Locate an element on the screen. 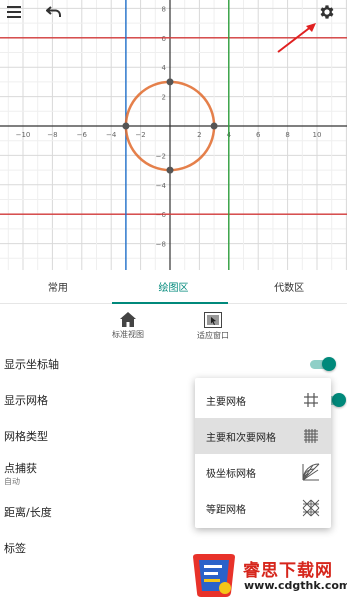 This screenshot has width=347, height=600. tab-common: 常用 is located at coordinates (58, 286).